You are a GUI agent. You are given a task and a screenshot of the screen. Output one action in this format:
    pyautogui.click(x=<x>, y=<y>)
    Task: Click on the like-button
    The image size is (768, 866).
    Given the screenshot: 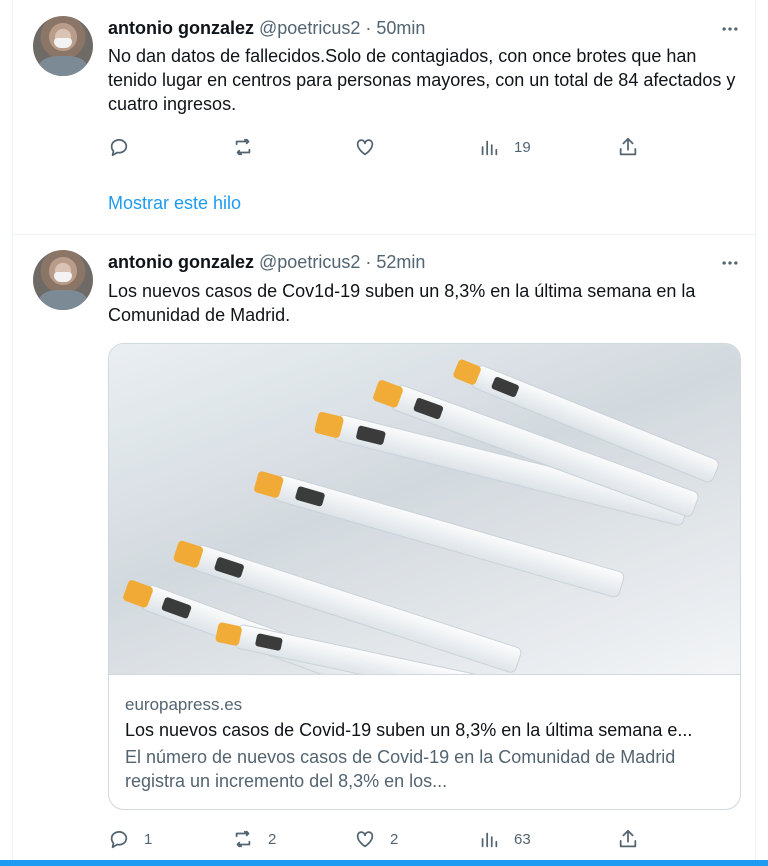 What is the action you would take?
    pyautogui.click(x=365, y=147)
    